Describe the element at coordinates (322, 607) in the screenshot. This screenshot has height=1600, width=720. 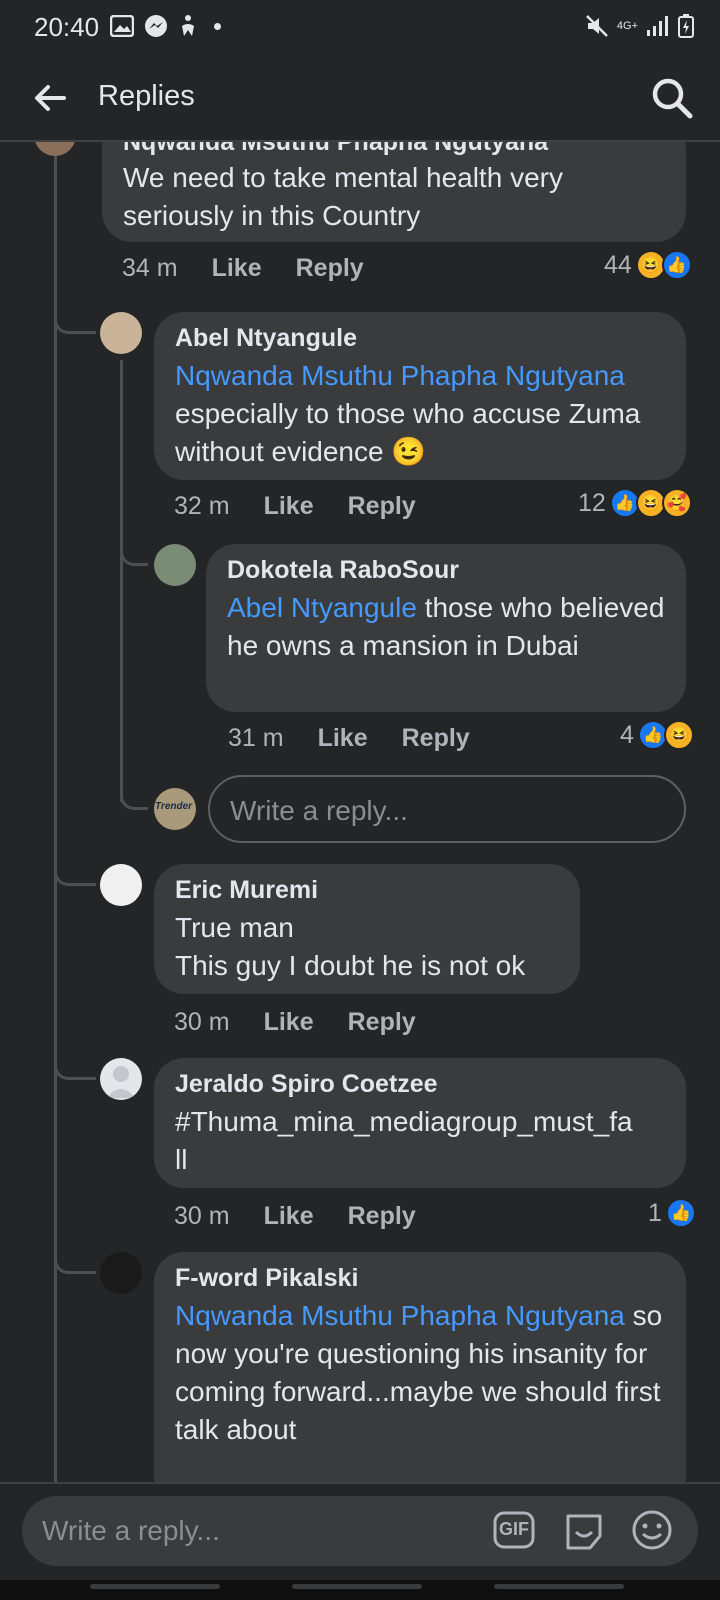
I see `mention-link: Abel Ntyangule` at that location.